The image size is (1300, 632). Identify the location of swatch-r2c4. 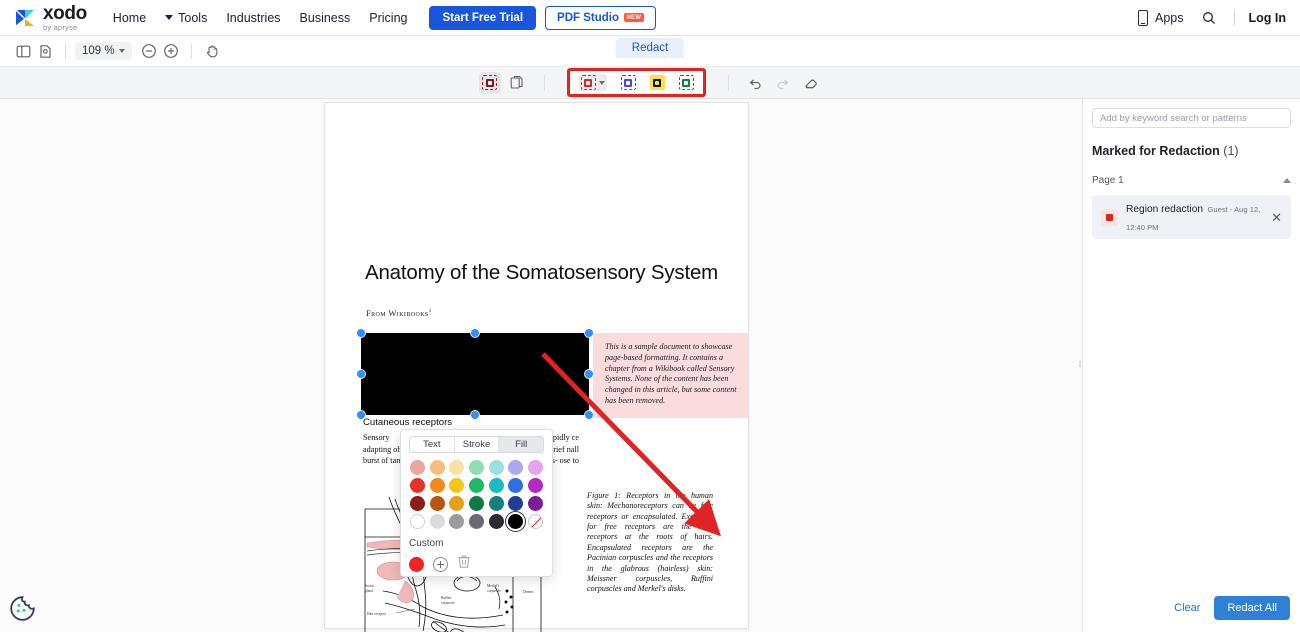
(476, 485).